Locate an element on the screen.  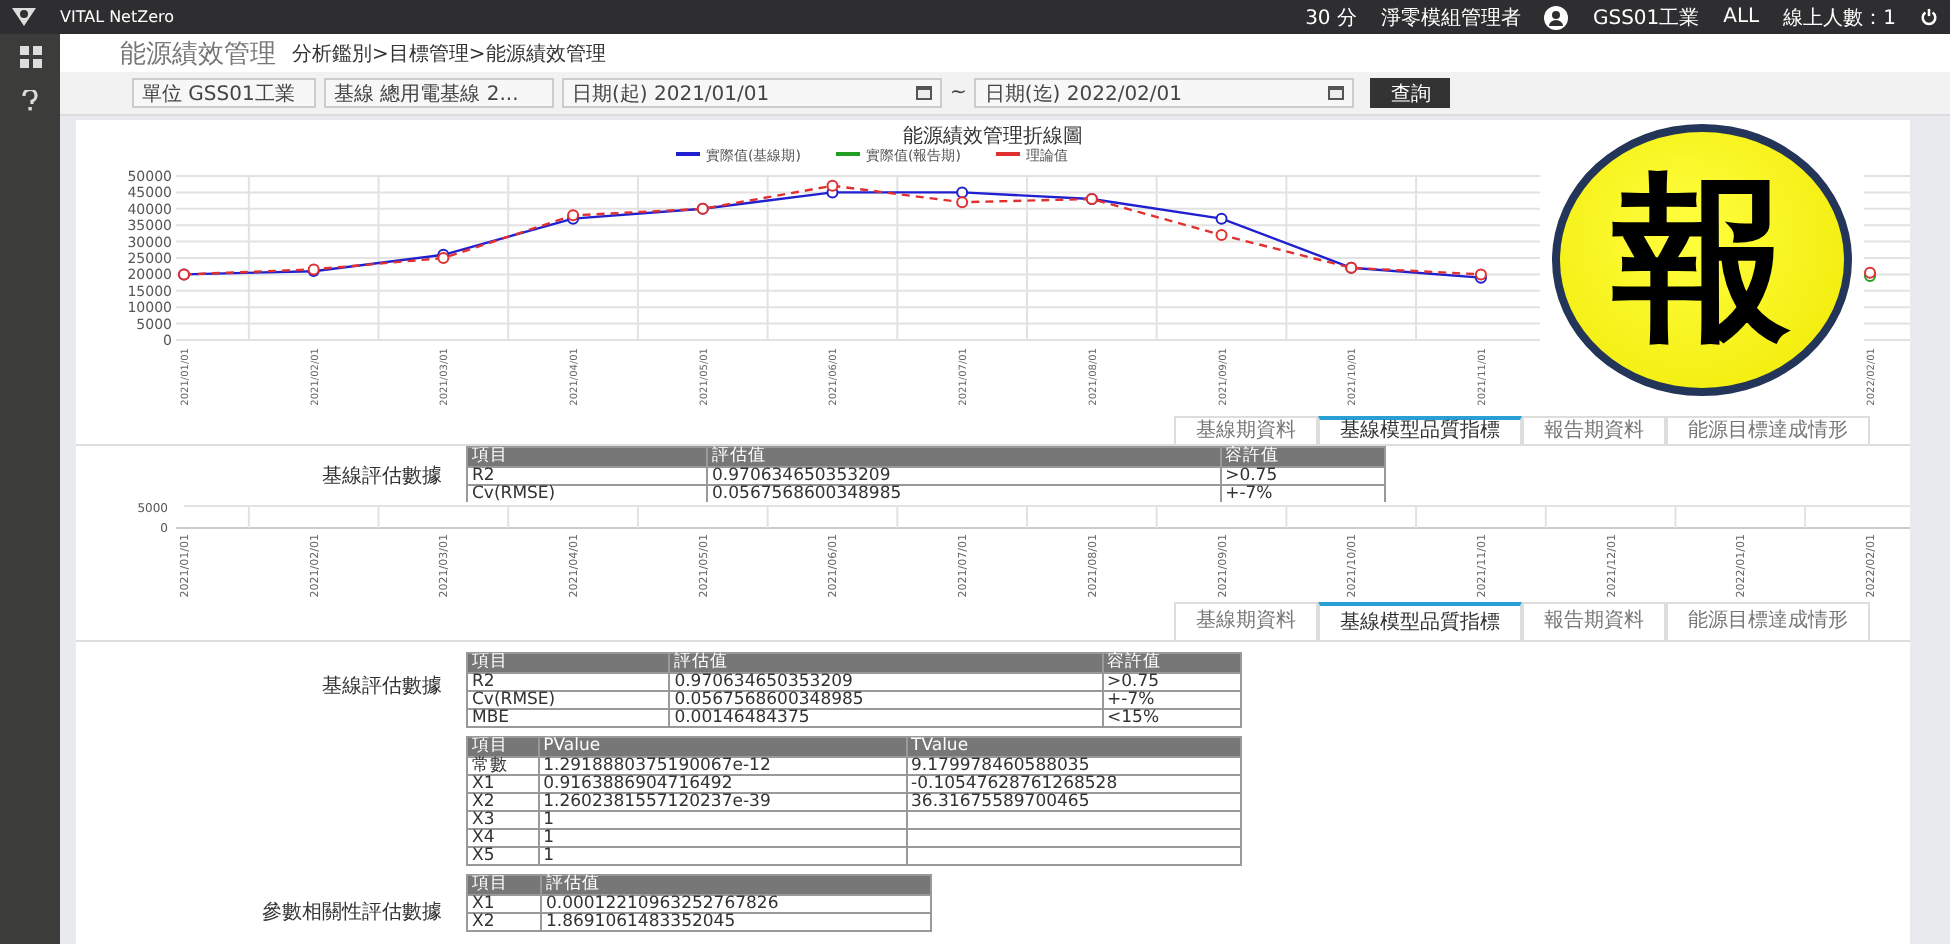
section-label: 參數相關性評估數據 is located at coordinates (352, 912).